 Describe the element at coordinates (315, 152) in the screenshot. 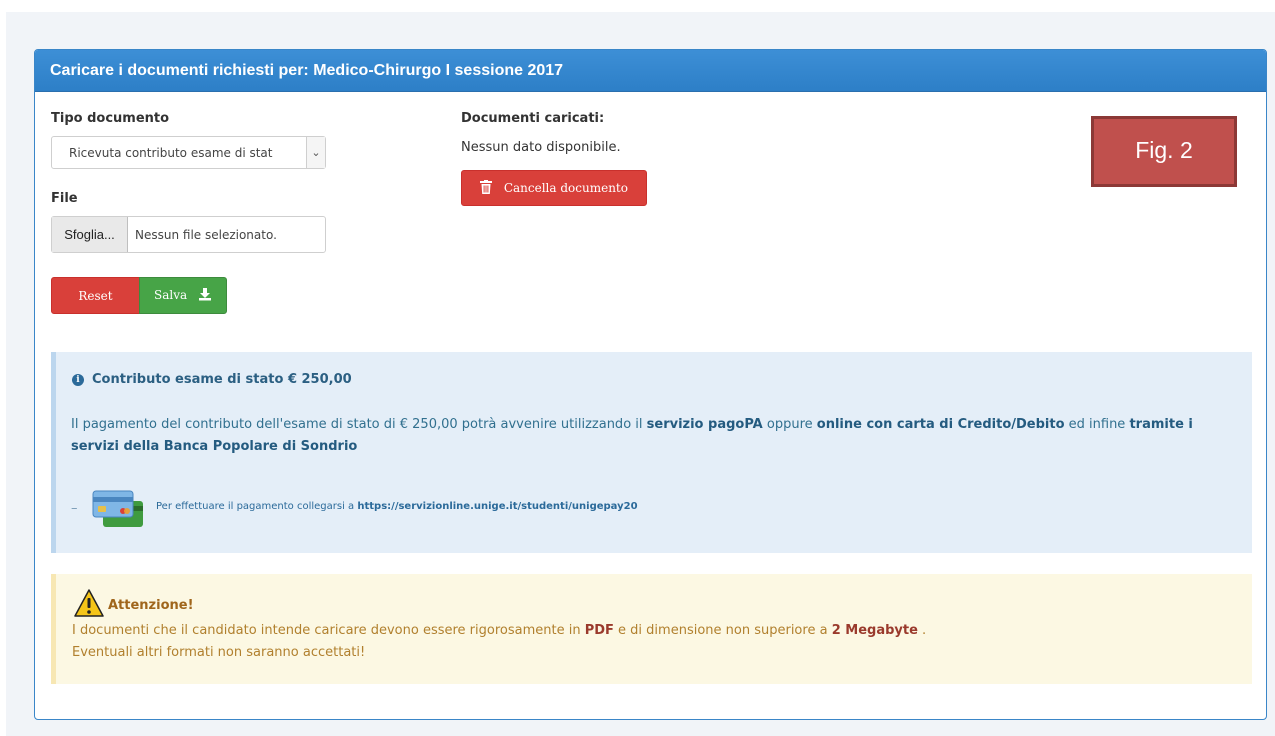

I see `chevron-down-icon: ⌄` at that location.